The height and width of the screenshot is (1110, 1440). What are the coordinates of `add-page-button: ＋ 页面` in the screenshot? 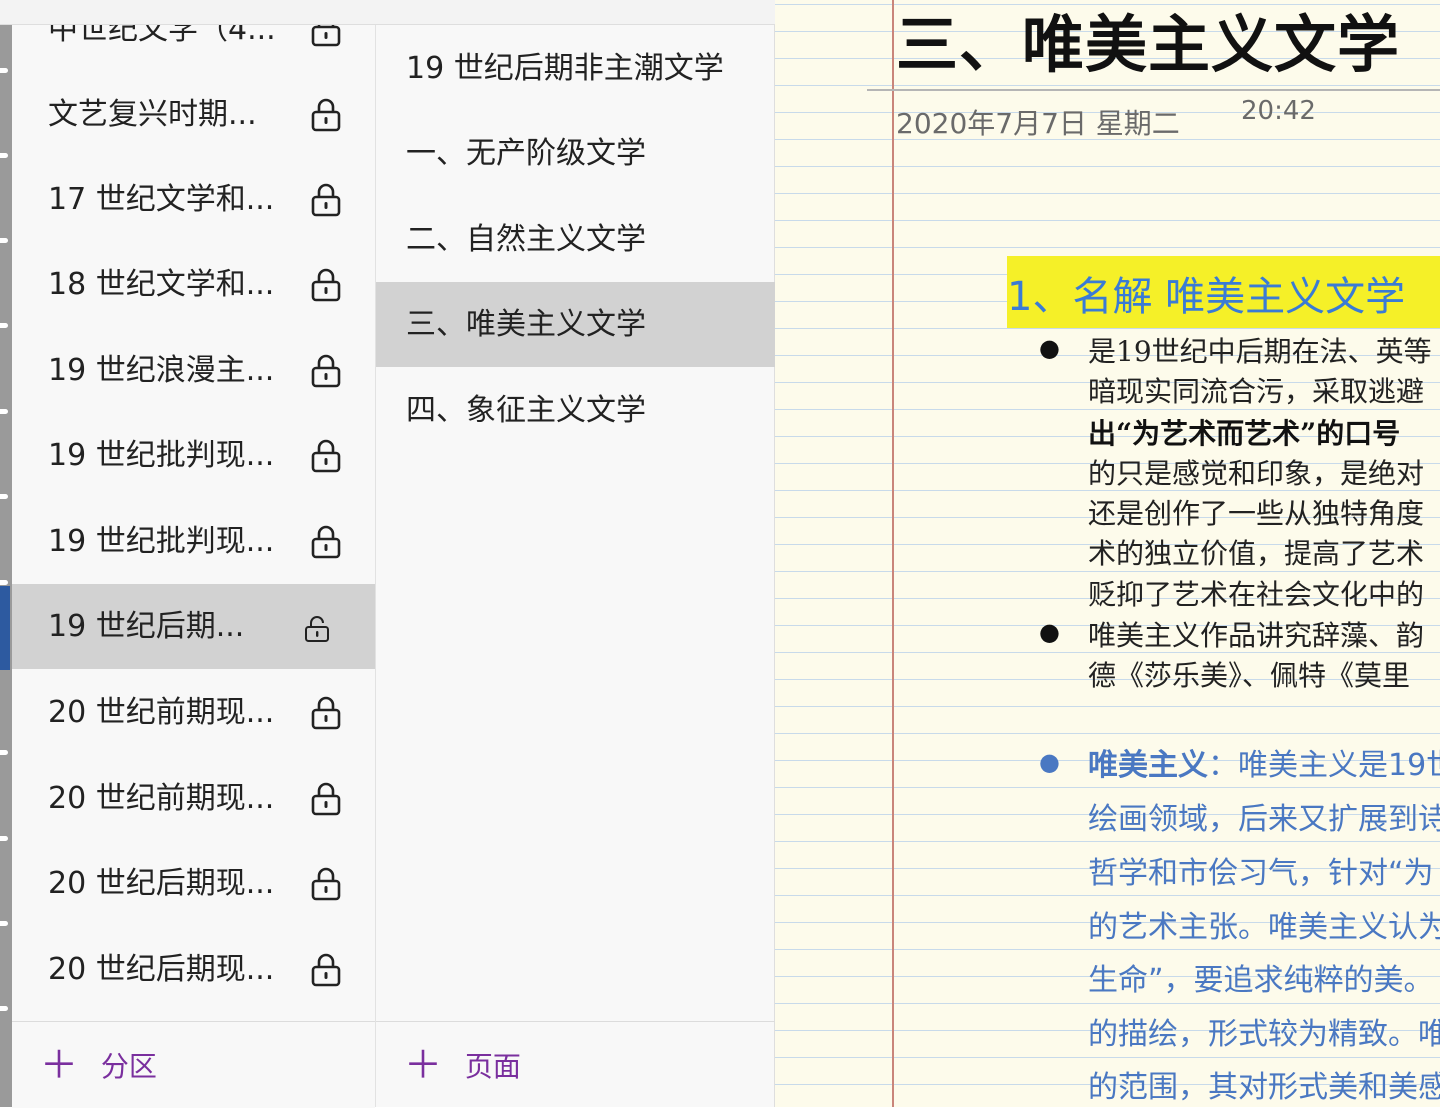 It's located at (462, 1066).